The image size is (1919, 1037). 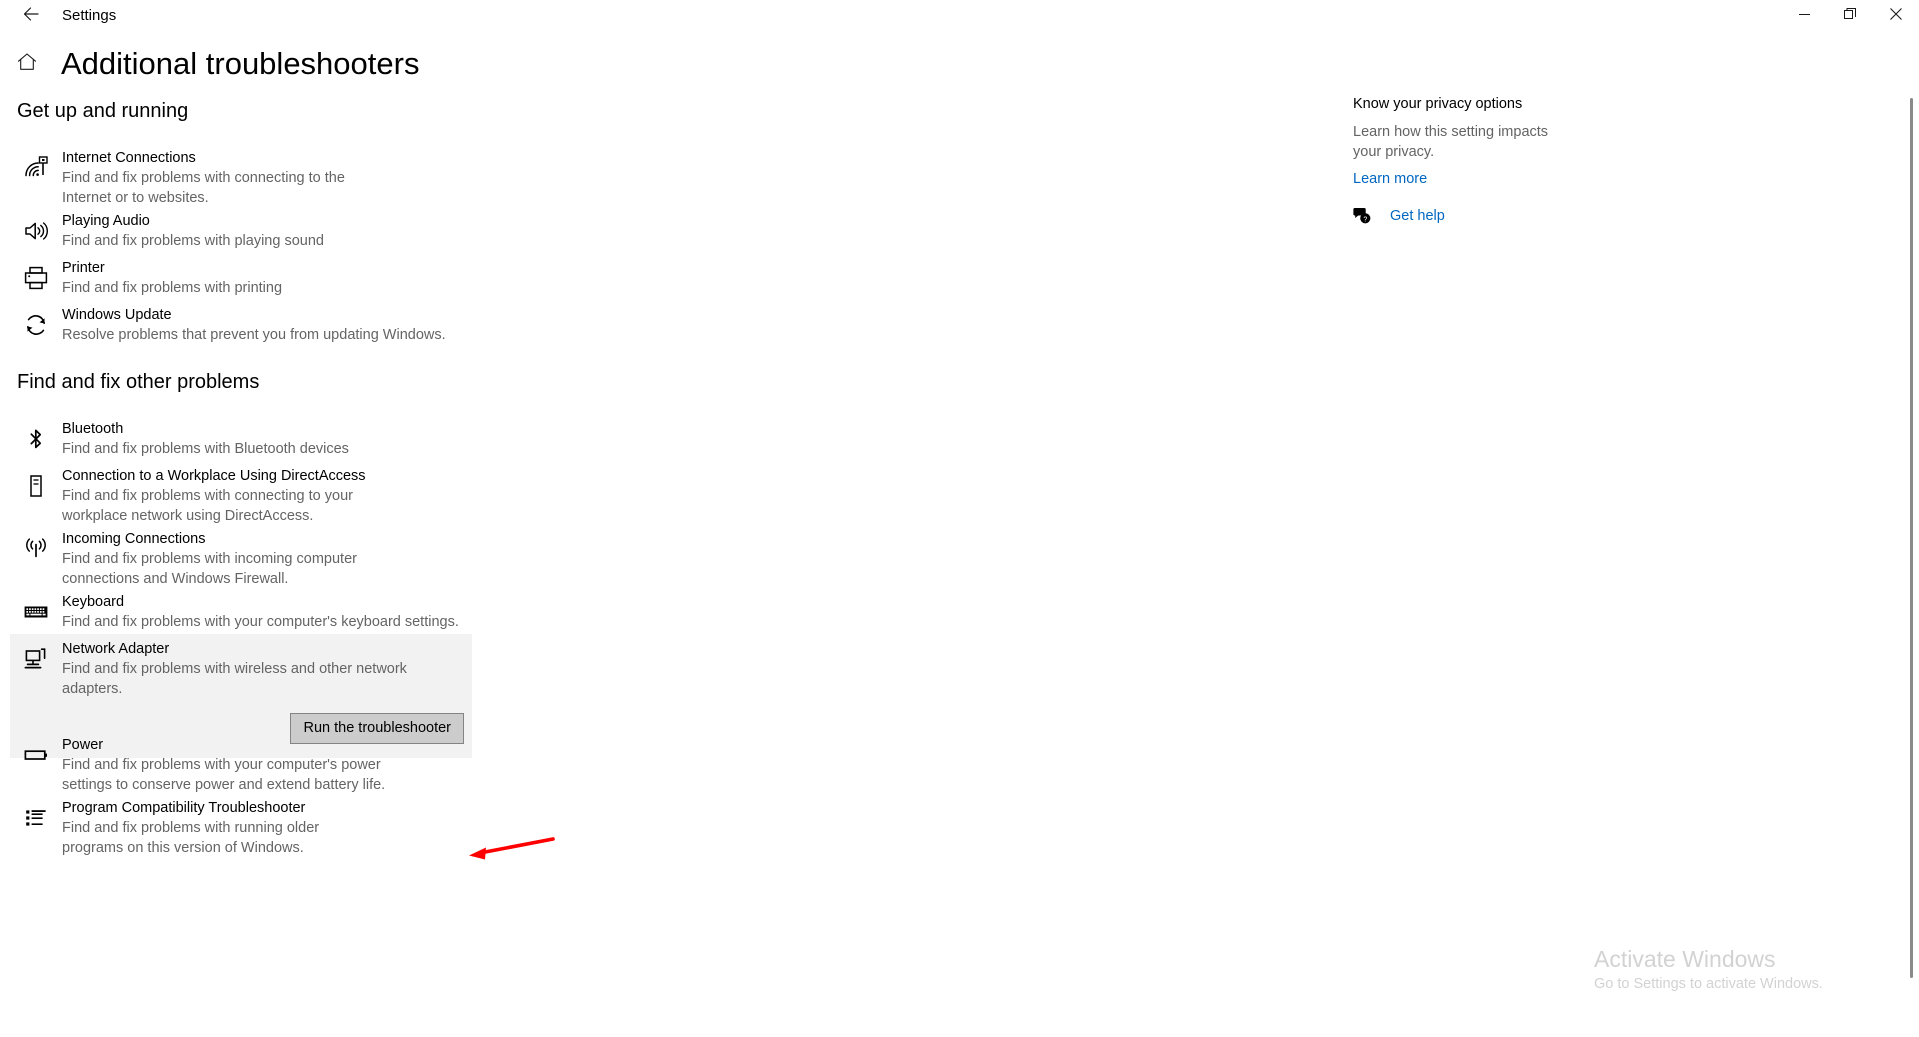 I want to click on get-help-link-row: ? Get help, so click(x=1397, y=216).